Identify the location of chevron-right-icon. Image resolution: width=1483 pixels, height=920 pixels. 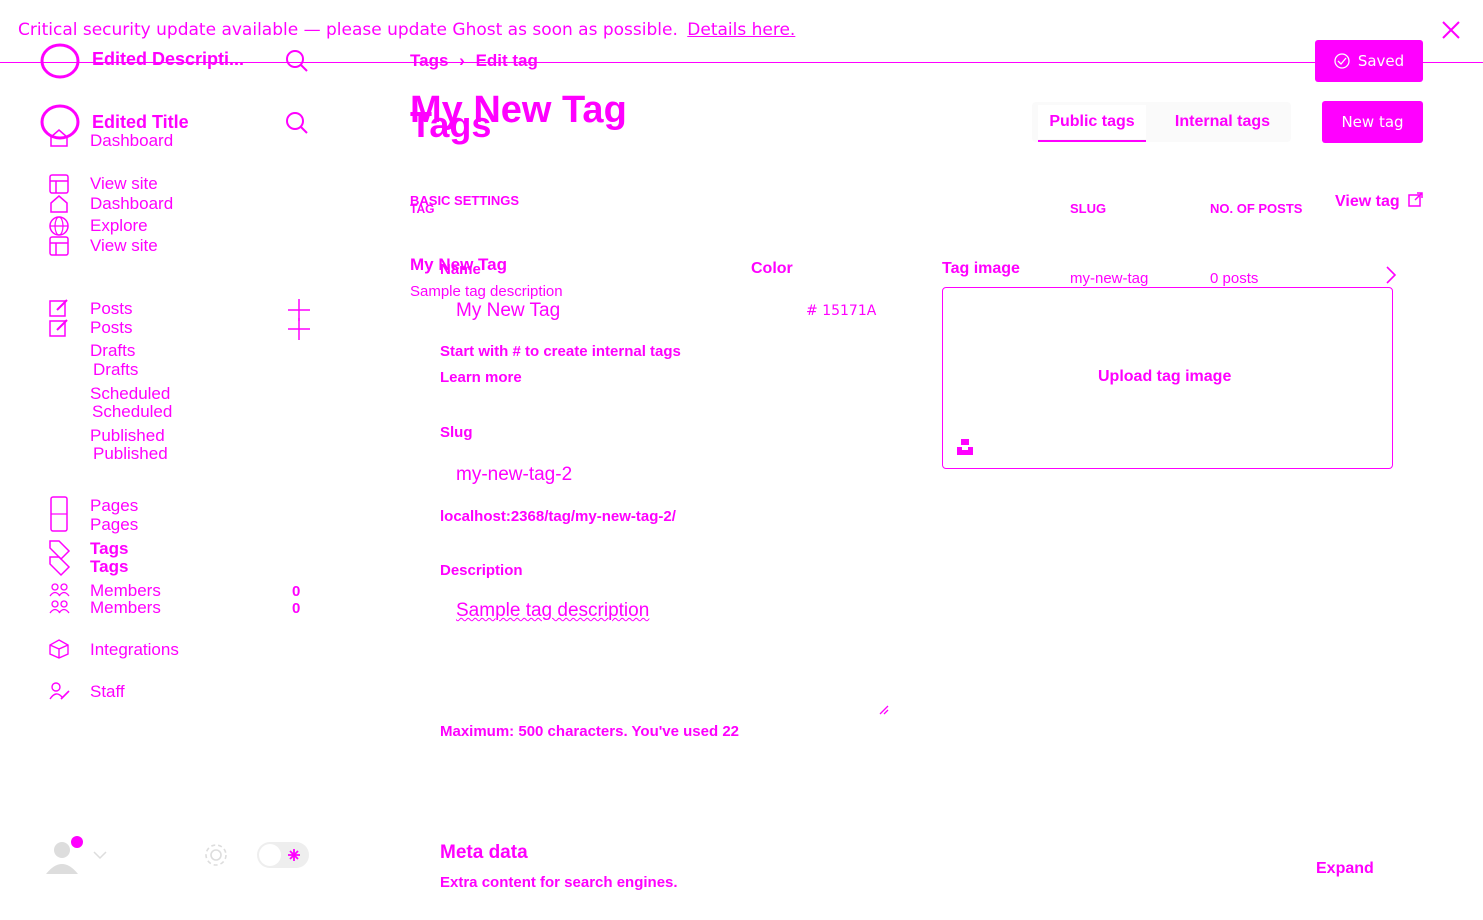
(1391, 277).